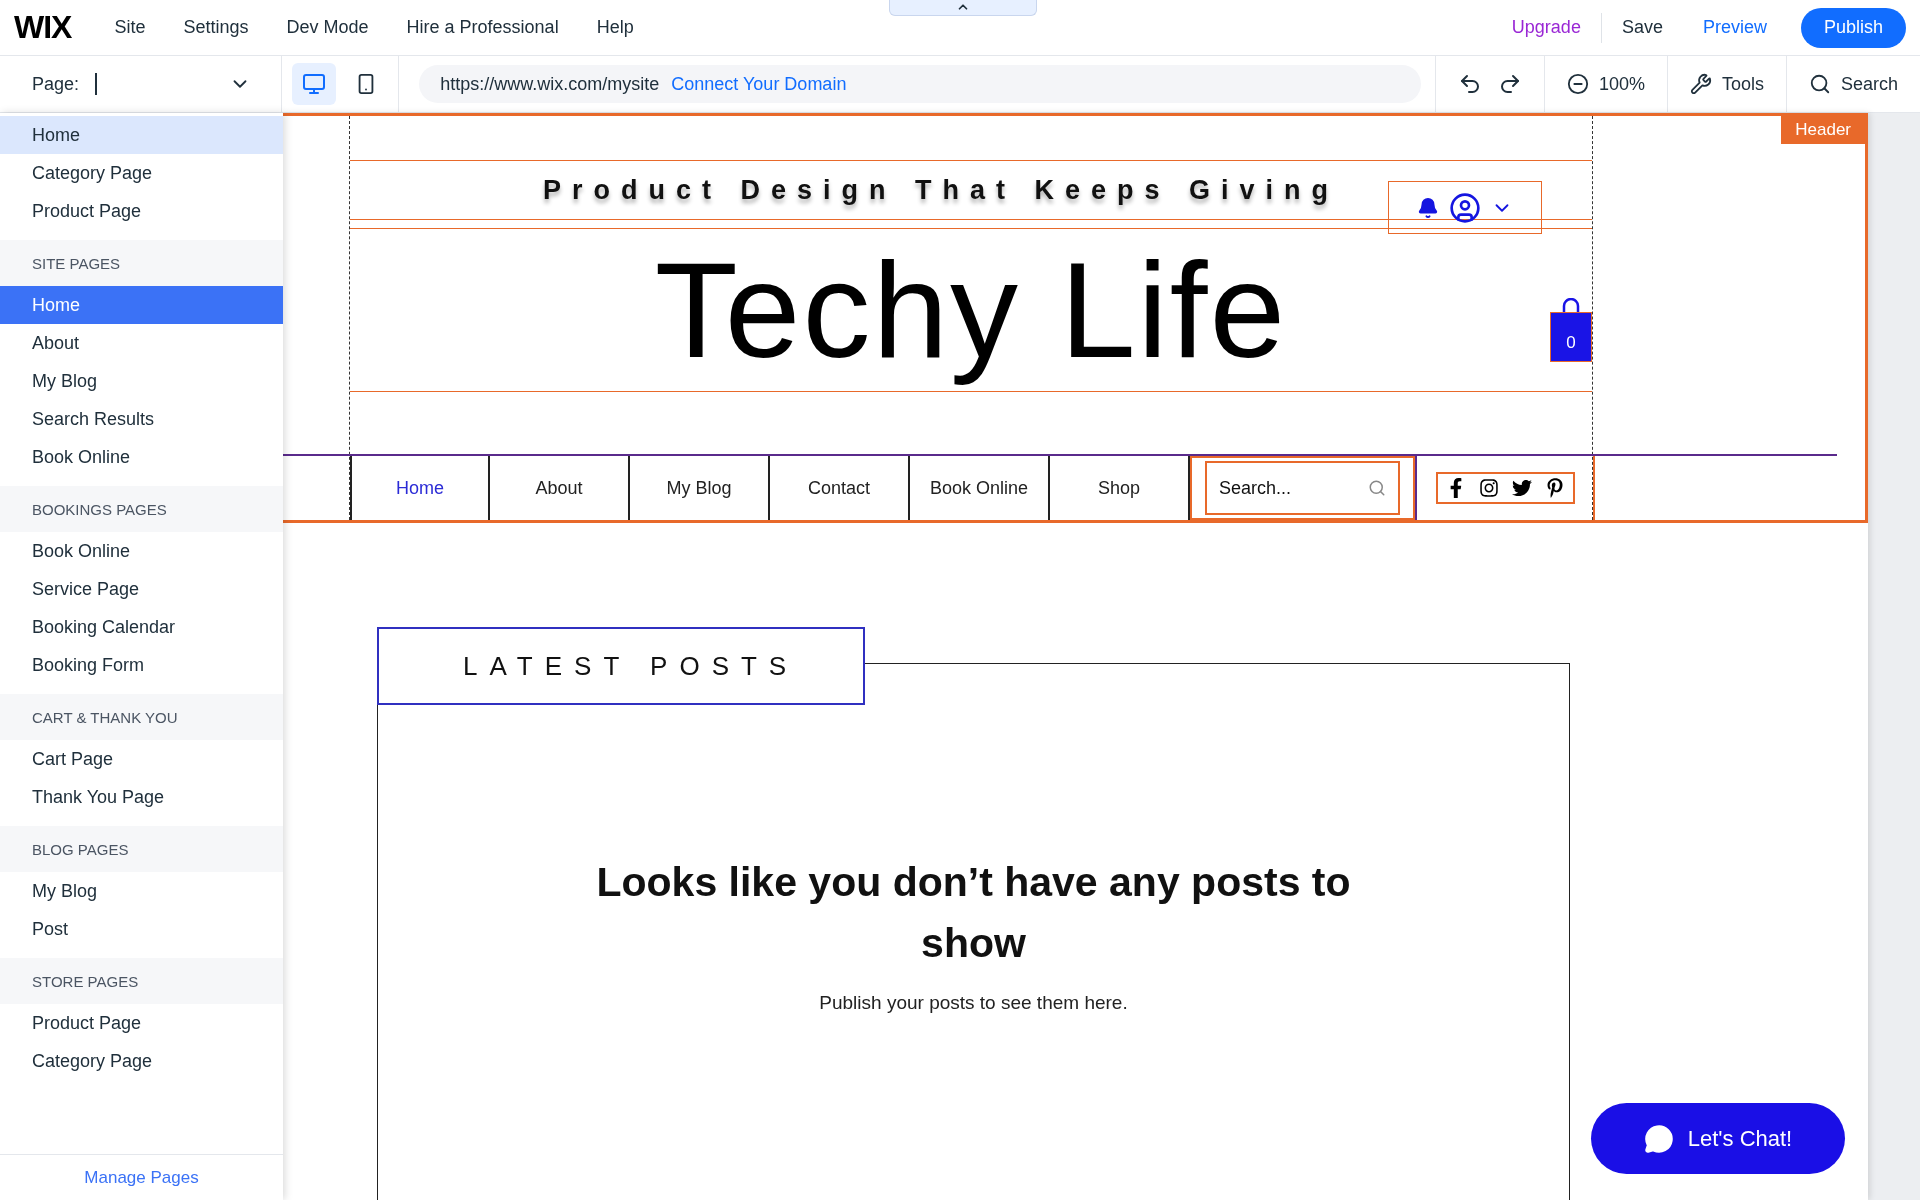 This screenshot has height=1200, width=1920. What do you see at coordinates (141, 263) in the screenshot?
I see `section-header: SITE PAGES` at bounding box center [141, 263].